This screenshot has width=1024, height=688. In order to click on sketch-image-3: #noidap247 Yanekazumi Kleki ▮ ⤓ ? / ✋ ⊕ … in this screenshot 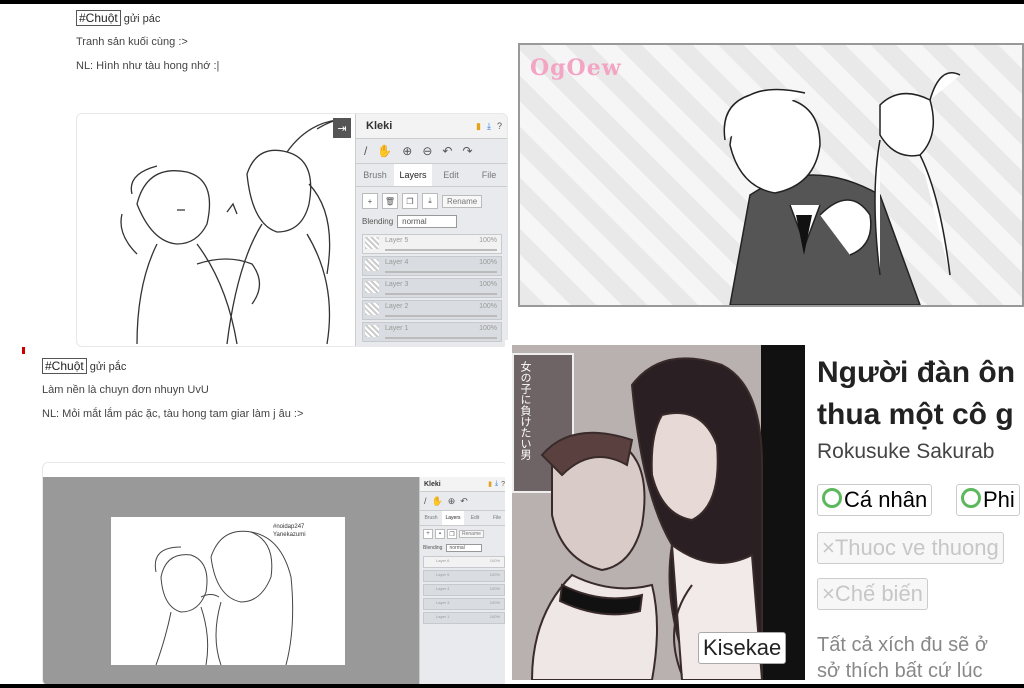, I will do `click(275, 574)`.